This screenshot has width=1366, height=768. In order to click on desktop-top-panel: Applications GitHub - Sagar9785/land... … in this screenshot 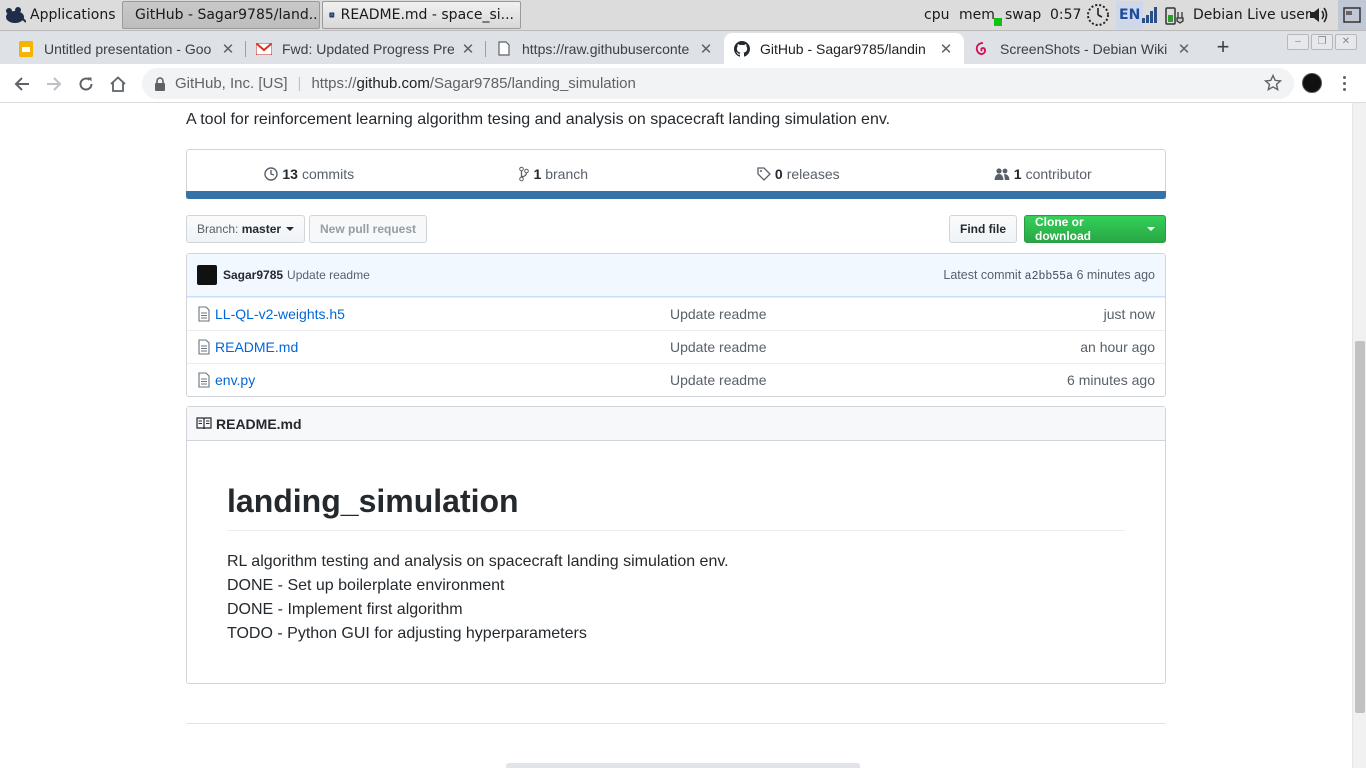, I will do `click(683, 15)`.